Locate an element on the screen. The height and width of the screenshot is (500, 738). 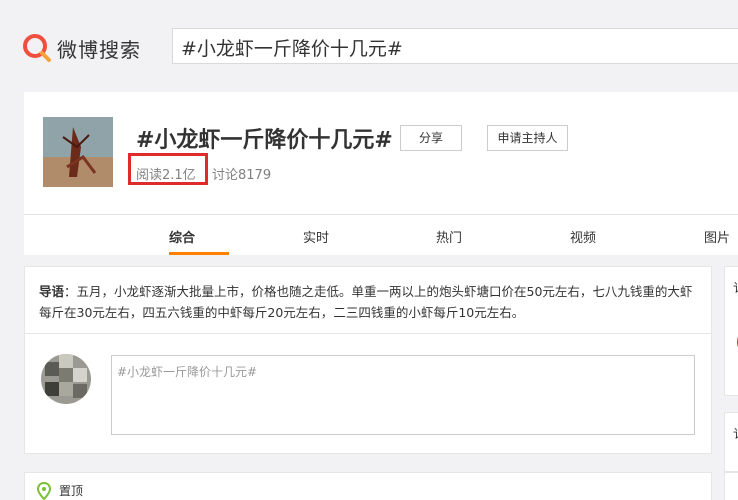
tab-images: 图片 is located at coordinates (717, 236).